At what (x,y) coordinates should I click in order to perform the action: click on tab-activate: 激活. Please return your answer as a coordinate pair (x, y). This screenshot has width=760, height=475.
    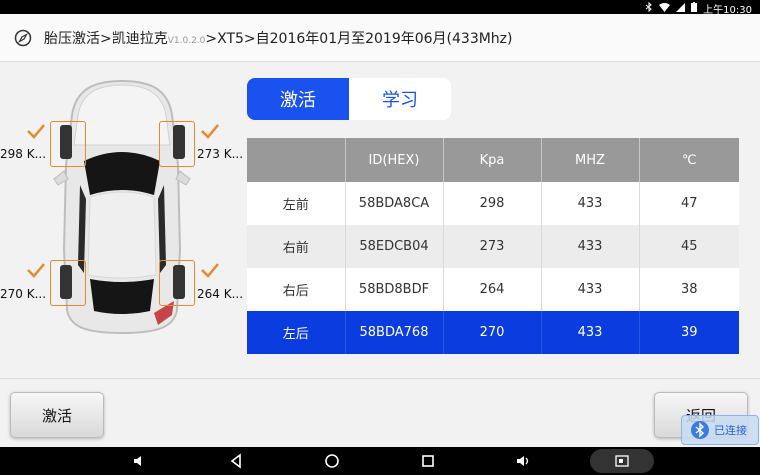
    Looking at the image, I should click on (298, 99).